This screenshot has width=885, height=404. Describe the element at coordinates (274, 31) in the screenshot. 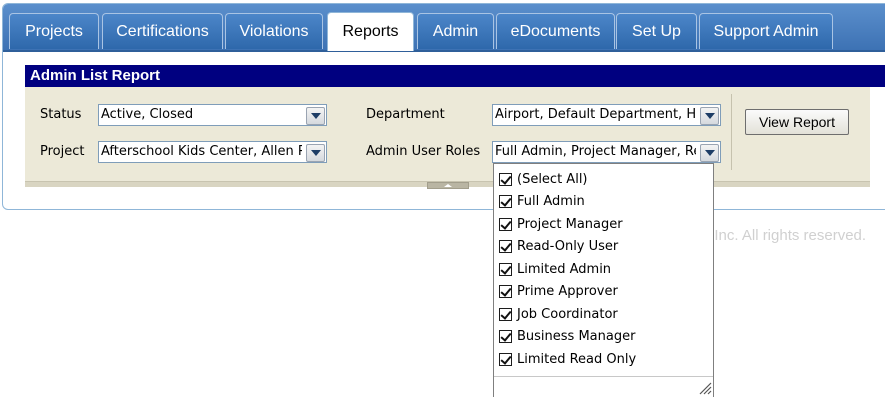

I see `tab-violations: Violations` at that location.